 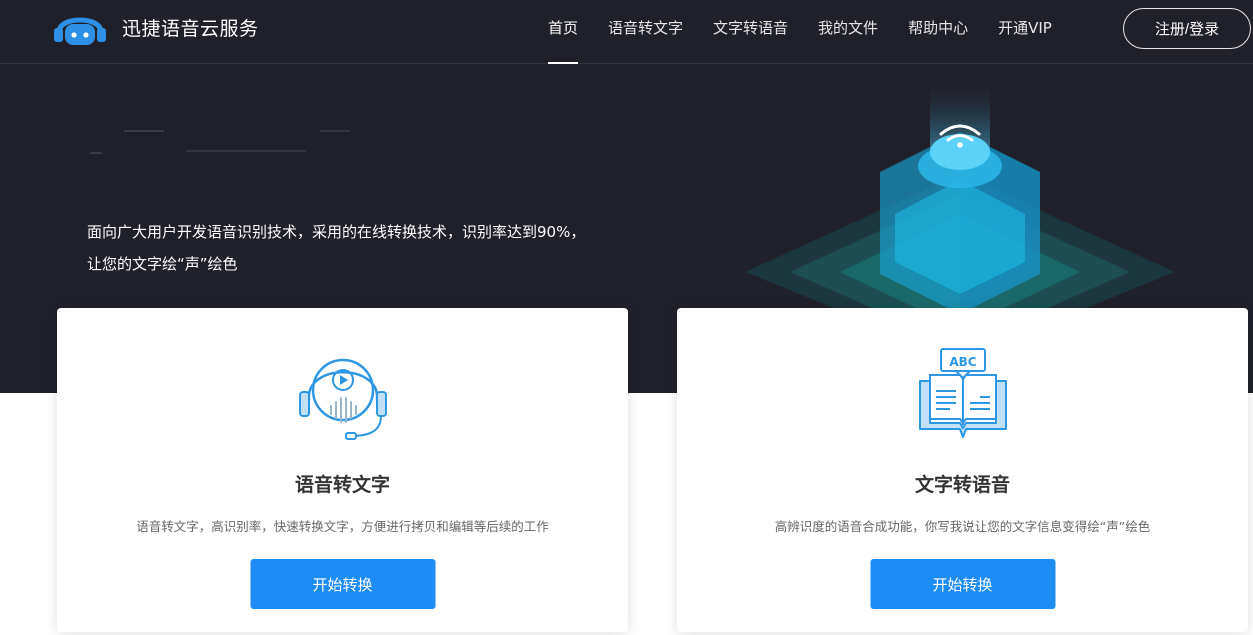 I want to click on register-login-button: 注册/登录, so click(x=1187, y=28).